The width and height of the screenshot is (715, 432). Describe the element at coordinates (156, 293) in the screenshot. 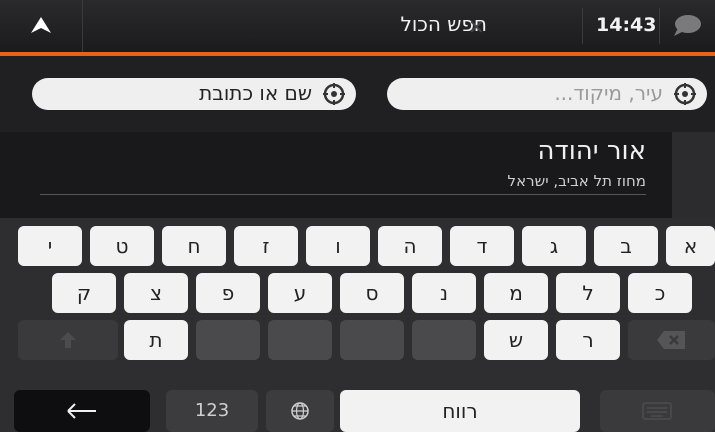

I see `key: צ` at that location.